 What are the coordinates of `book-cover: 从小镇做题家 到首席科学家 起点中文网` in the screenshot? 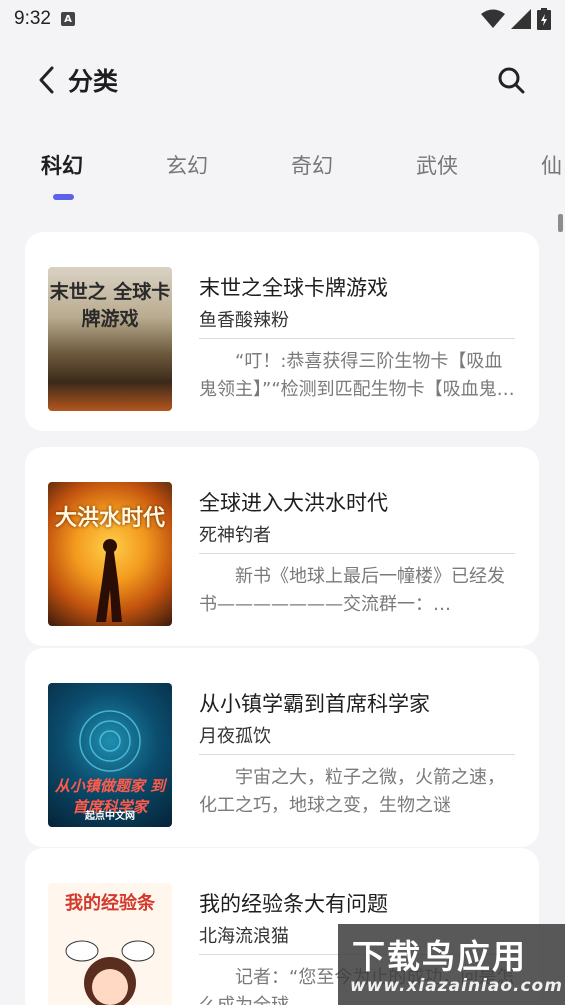 It's located at (110, 755).